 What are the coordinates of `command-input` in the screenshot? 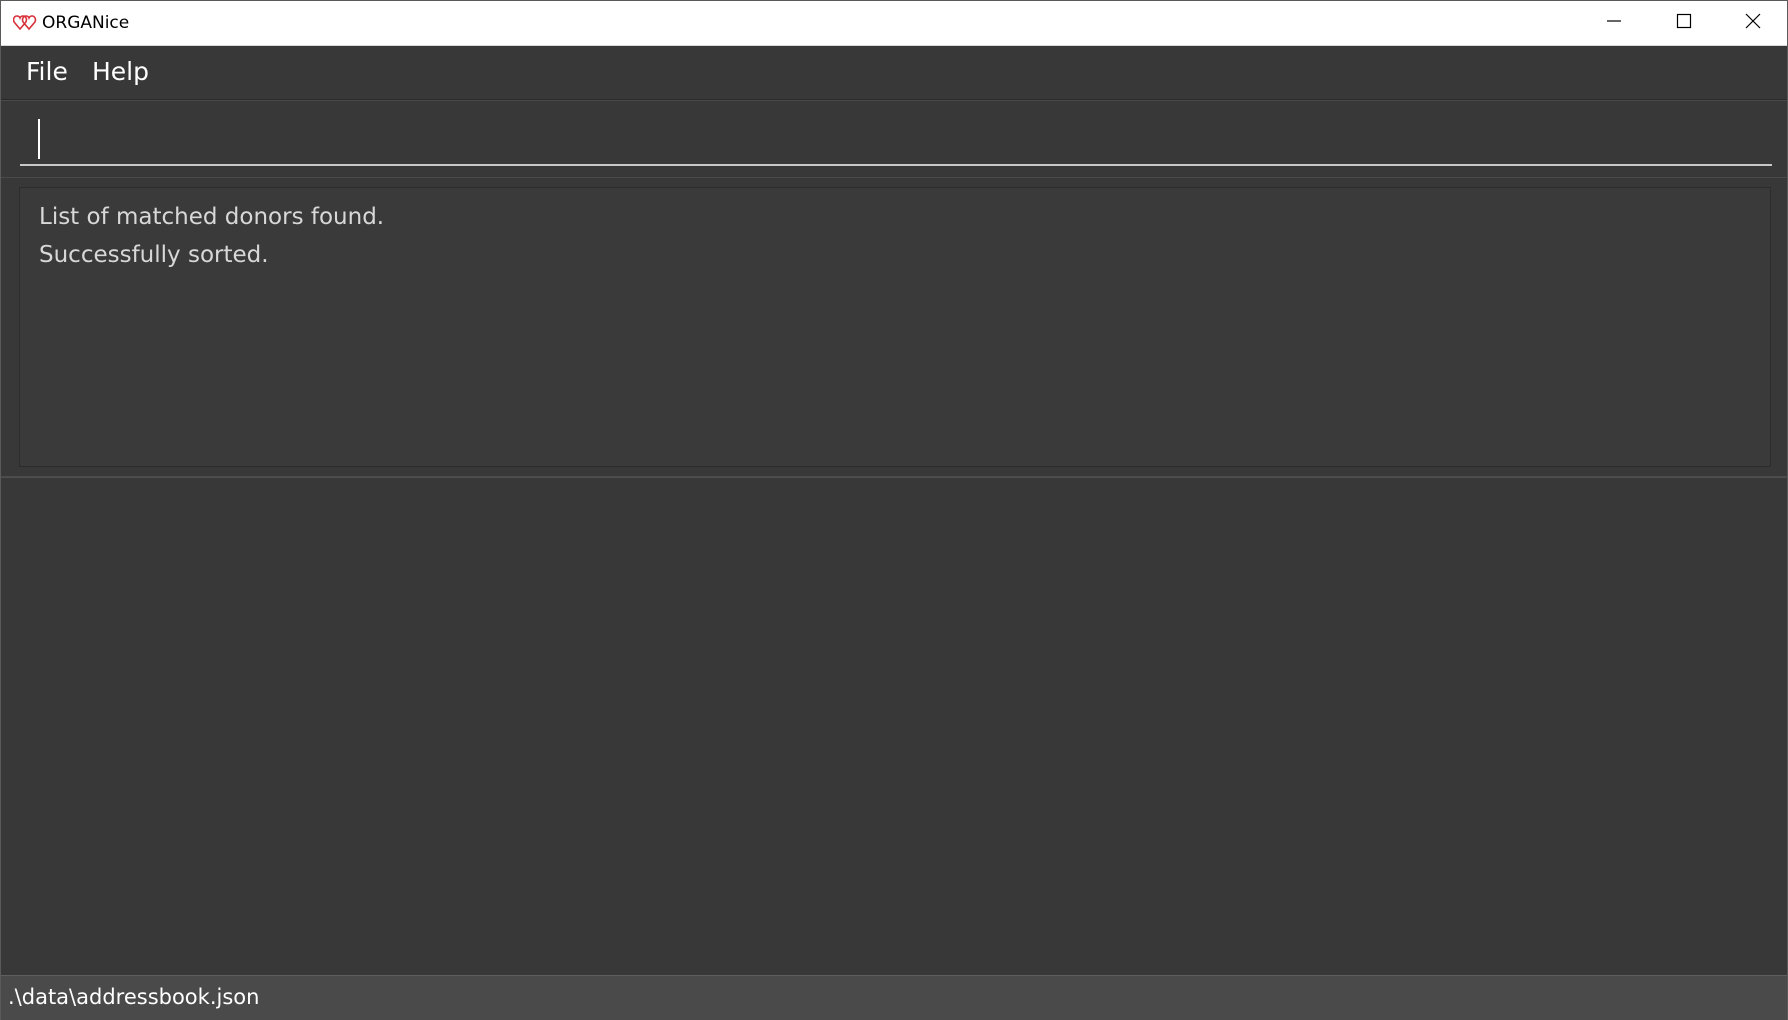 It's located at (896, 138).